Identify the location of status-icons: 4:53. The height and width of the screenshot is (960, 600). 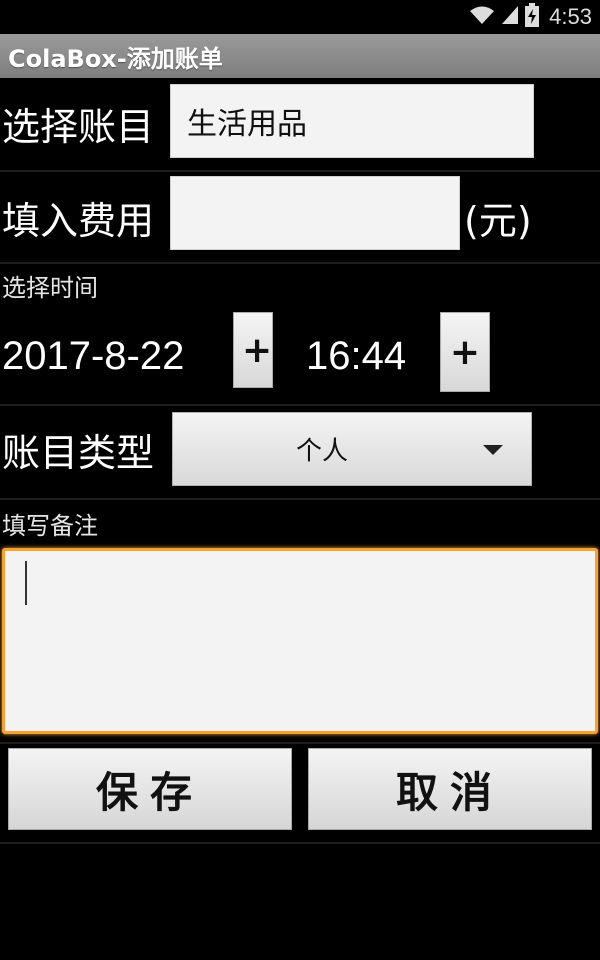
(530, 17).